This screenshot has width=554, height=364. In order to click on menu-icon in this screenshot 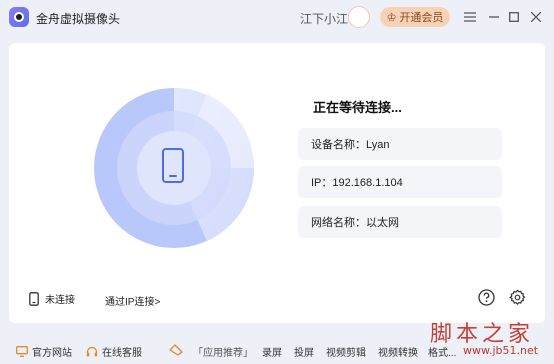, I will do `click(470, 17)`.